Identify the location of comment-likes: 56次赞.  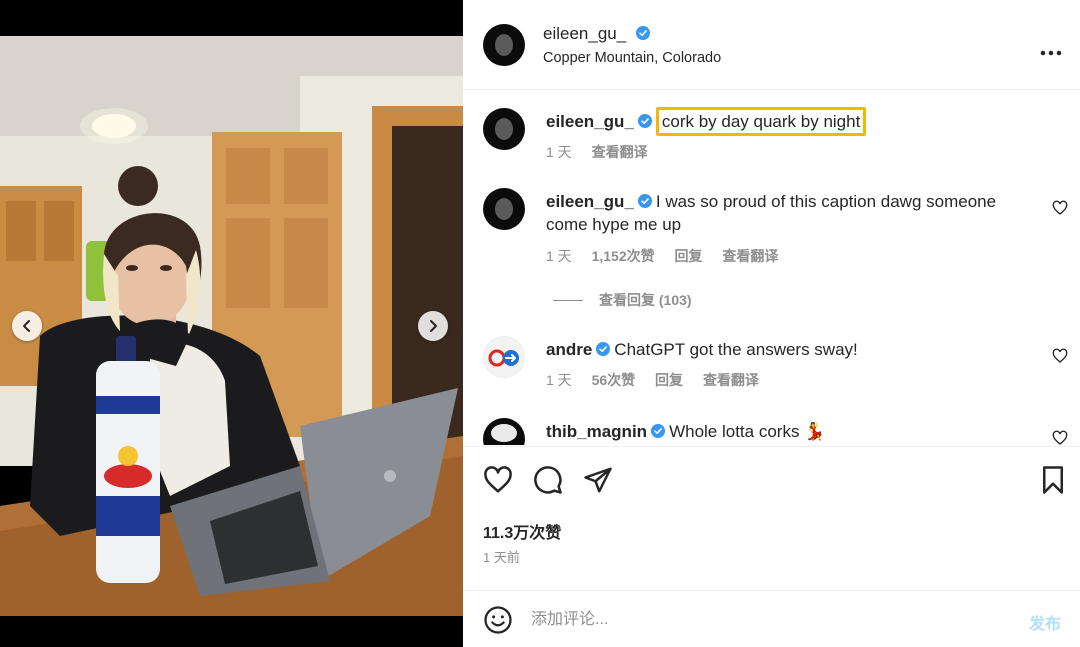
(614, 380).